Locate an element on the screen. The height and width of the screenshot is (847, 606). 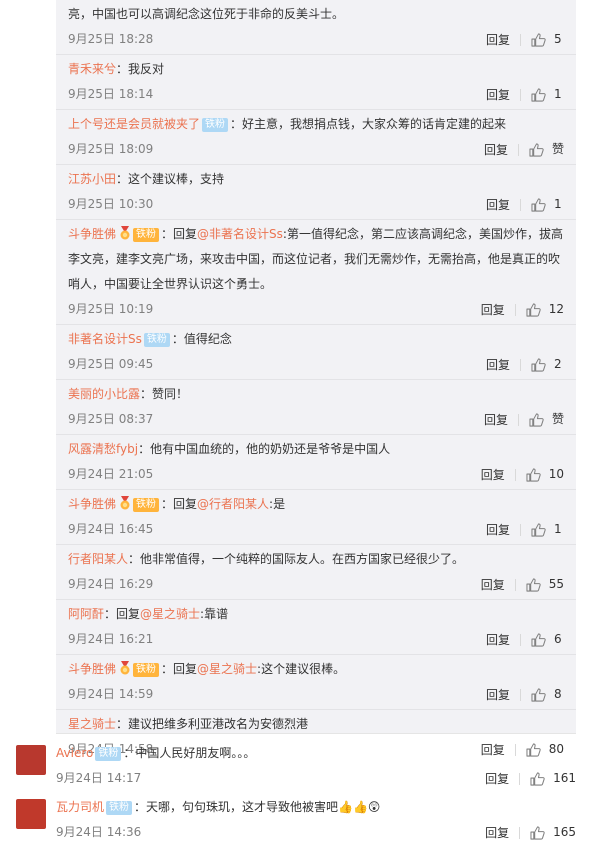
medal-icon is located at coordinates (125, 503).